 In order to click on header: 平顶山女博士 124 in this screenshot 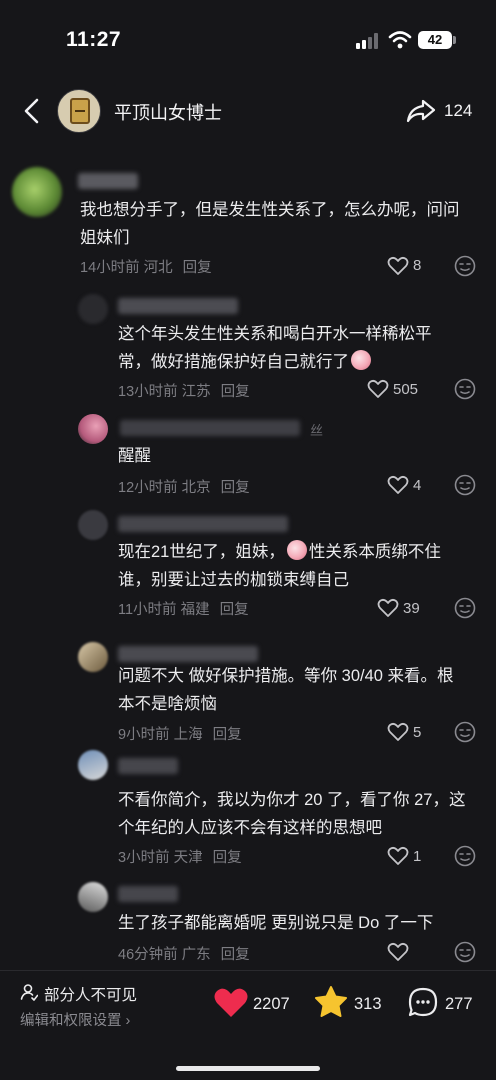, I will do `click(248, 111)`.